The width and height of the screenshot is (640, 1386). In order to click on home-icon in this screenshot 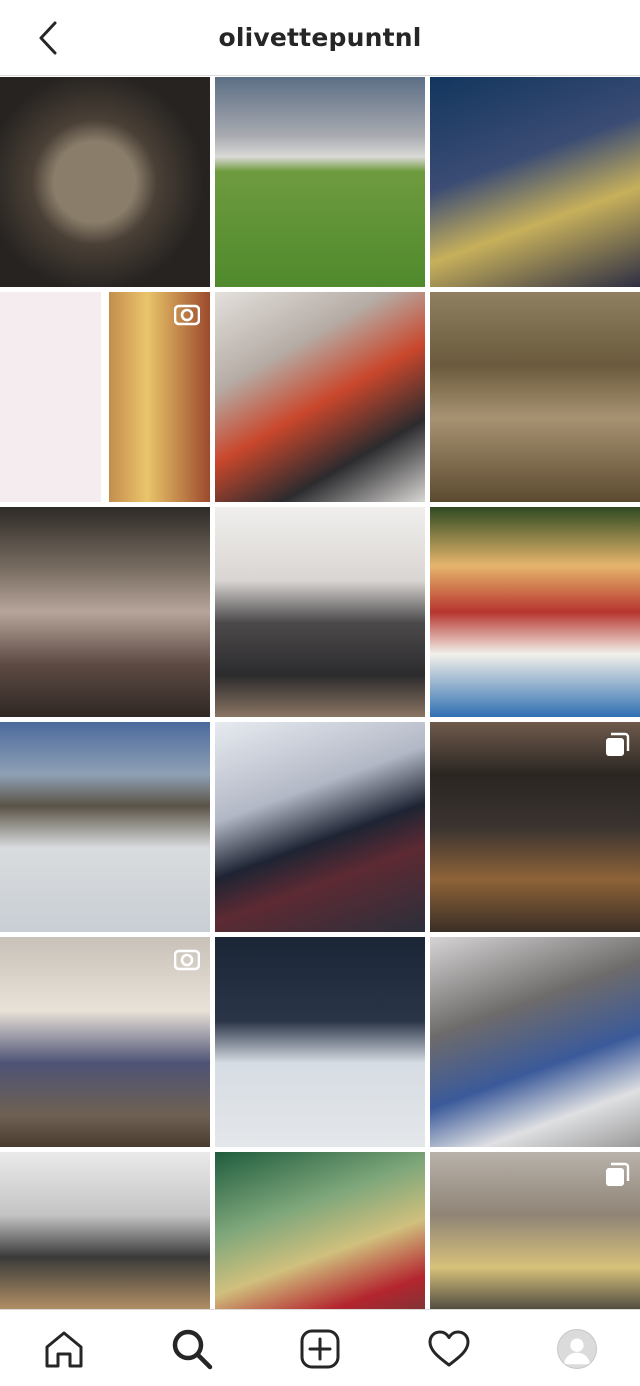, I will do `click(64, 1349)`.